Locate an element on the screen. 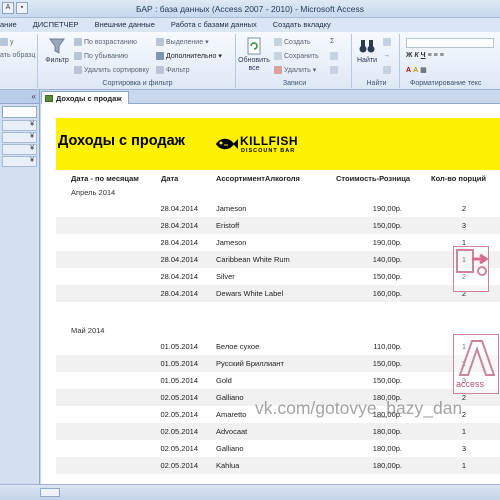 The image size is (500, 500). cell-qty: 3 is located at coordinates (464, 225).